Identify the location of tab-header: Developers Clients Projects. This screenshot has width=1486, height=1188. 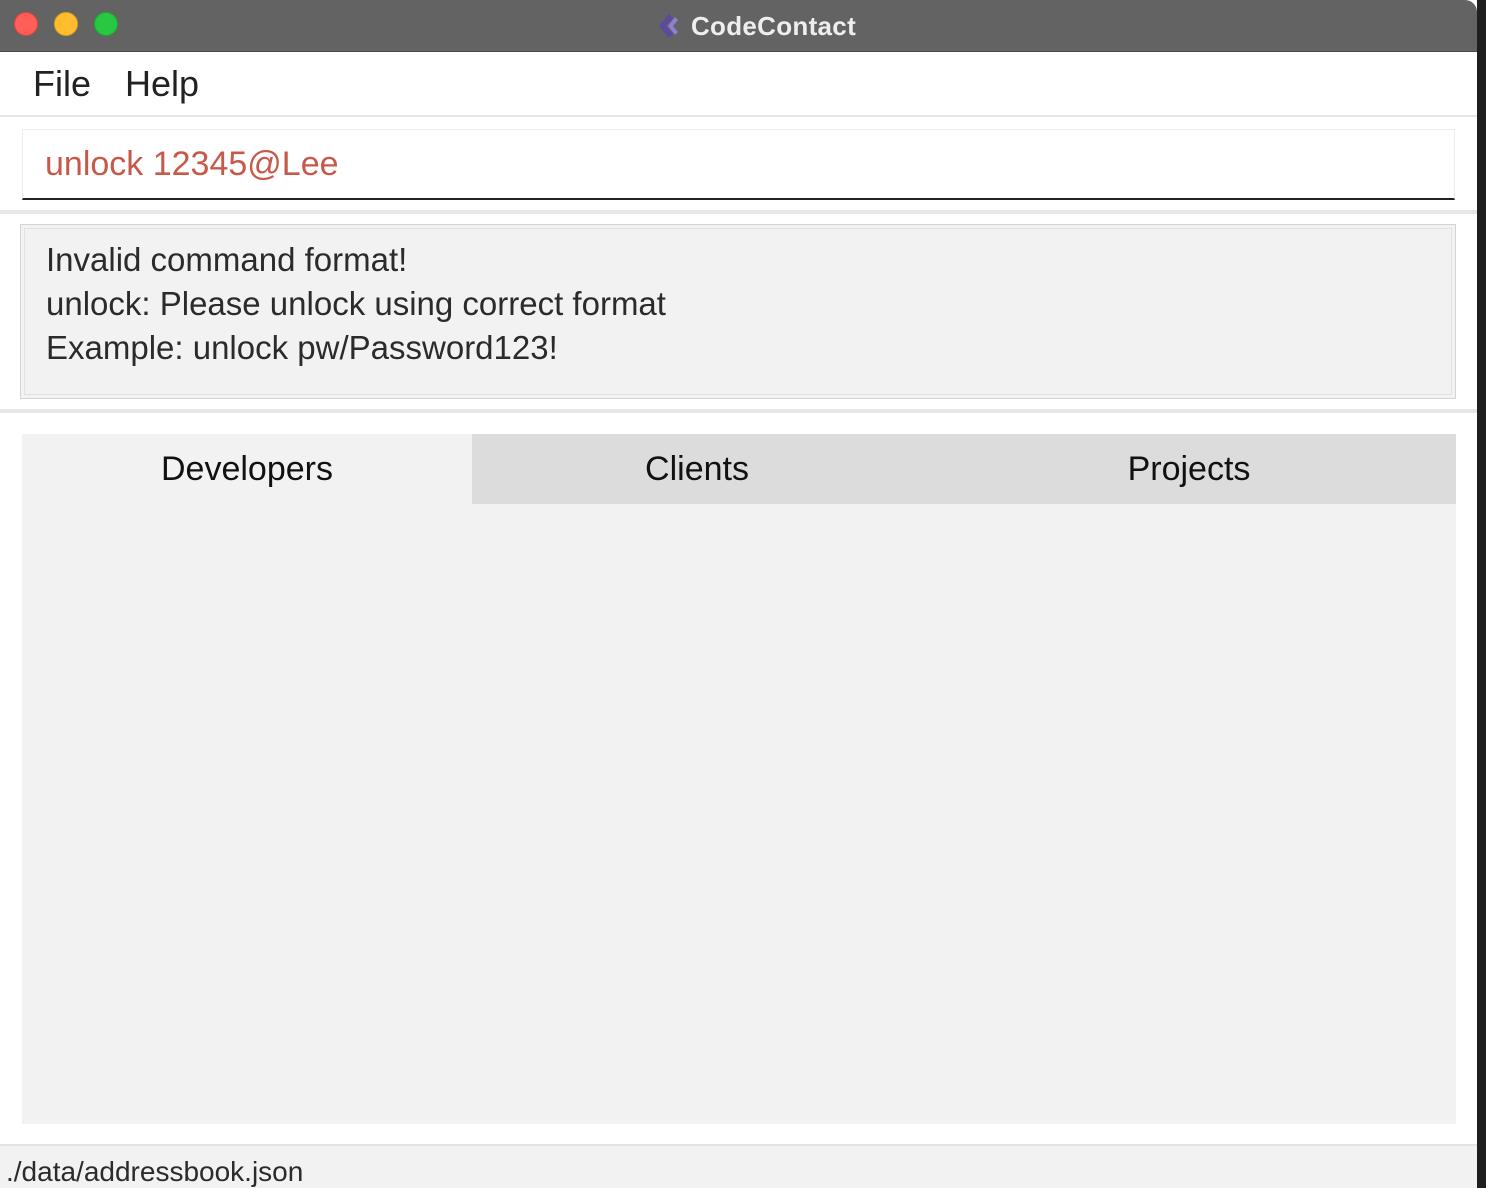
(739, 469).